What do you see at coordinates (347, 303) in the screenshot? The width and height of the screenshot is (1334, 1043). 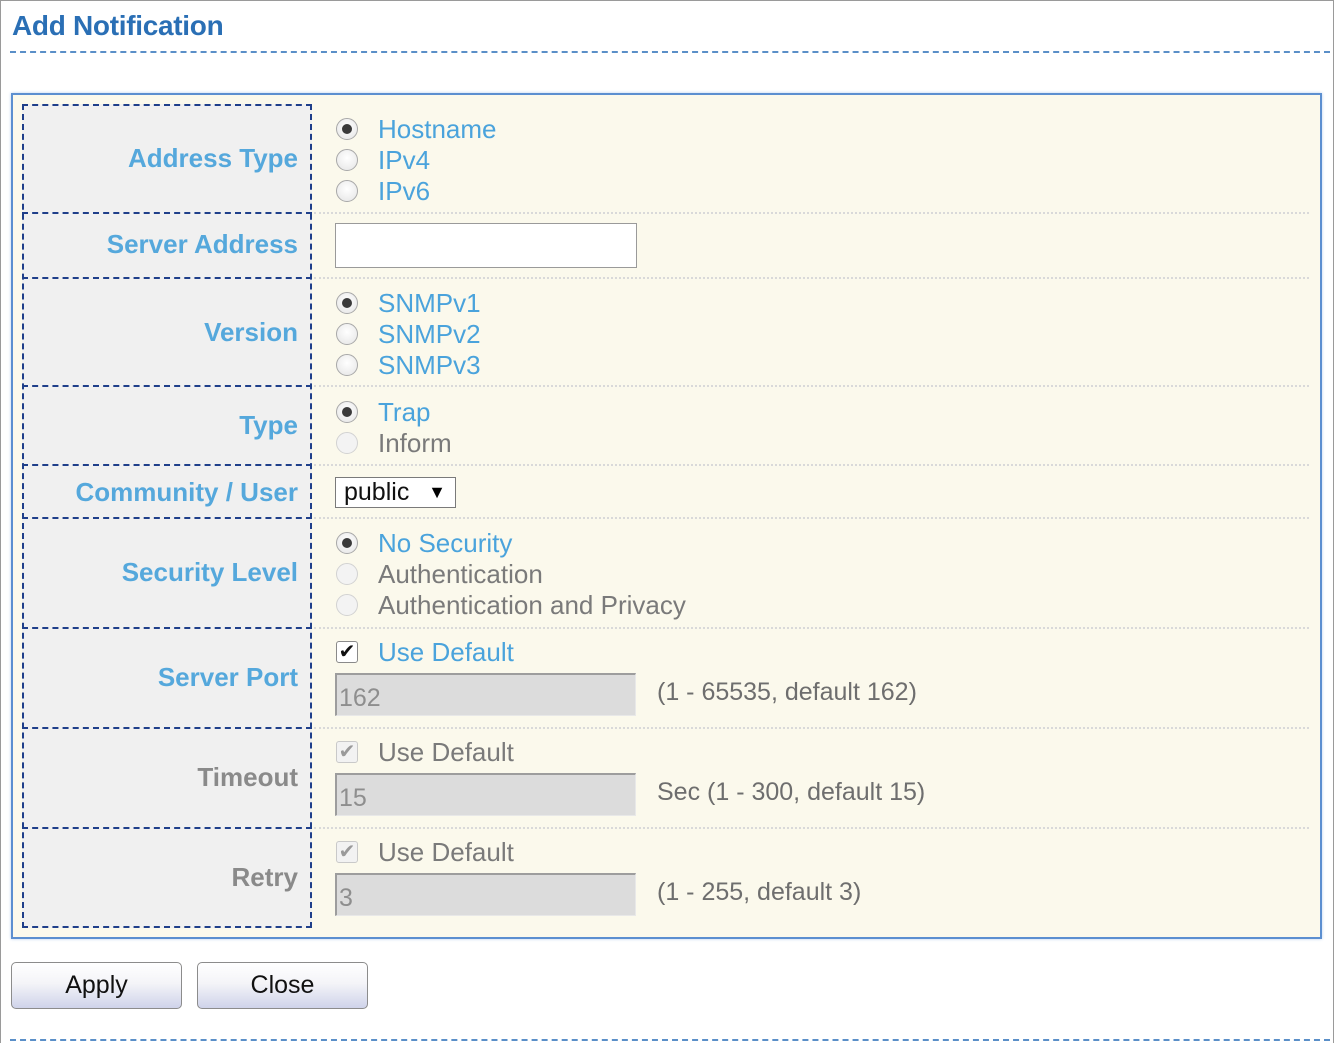 I see `radio-snmpv1` at bounding box center [347, 303].